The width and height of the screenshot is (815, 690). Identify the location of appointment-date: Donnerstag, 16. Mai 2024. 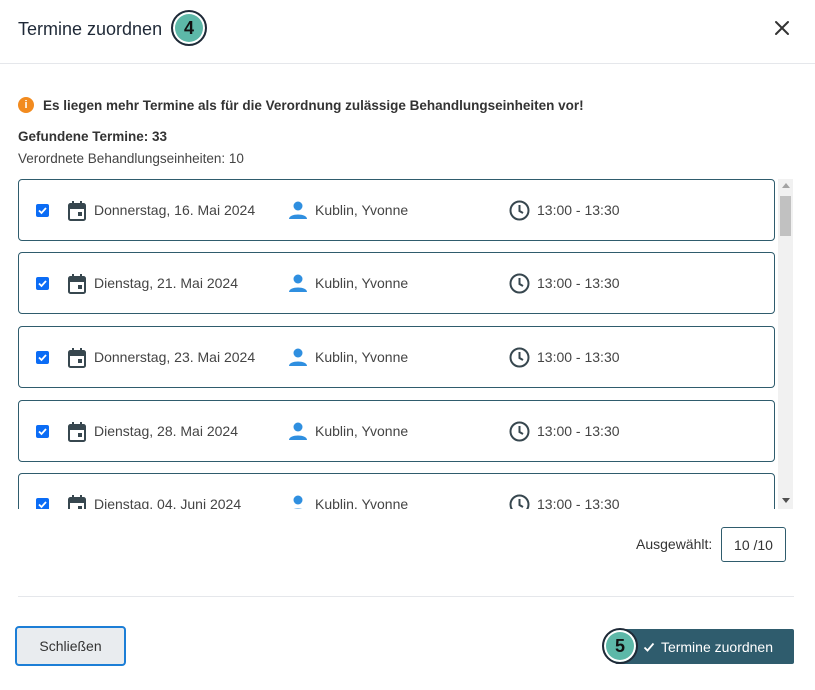
(175, 210).